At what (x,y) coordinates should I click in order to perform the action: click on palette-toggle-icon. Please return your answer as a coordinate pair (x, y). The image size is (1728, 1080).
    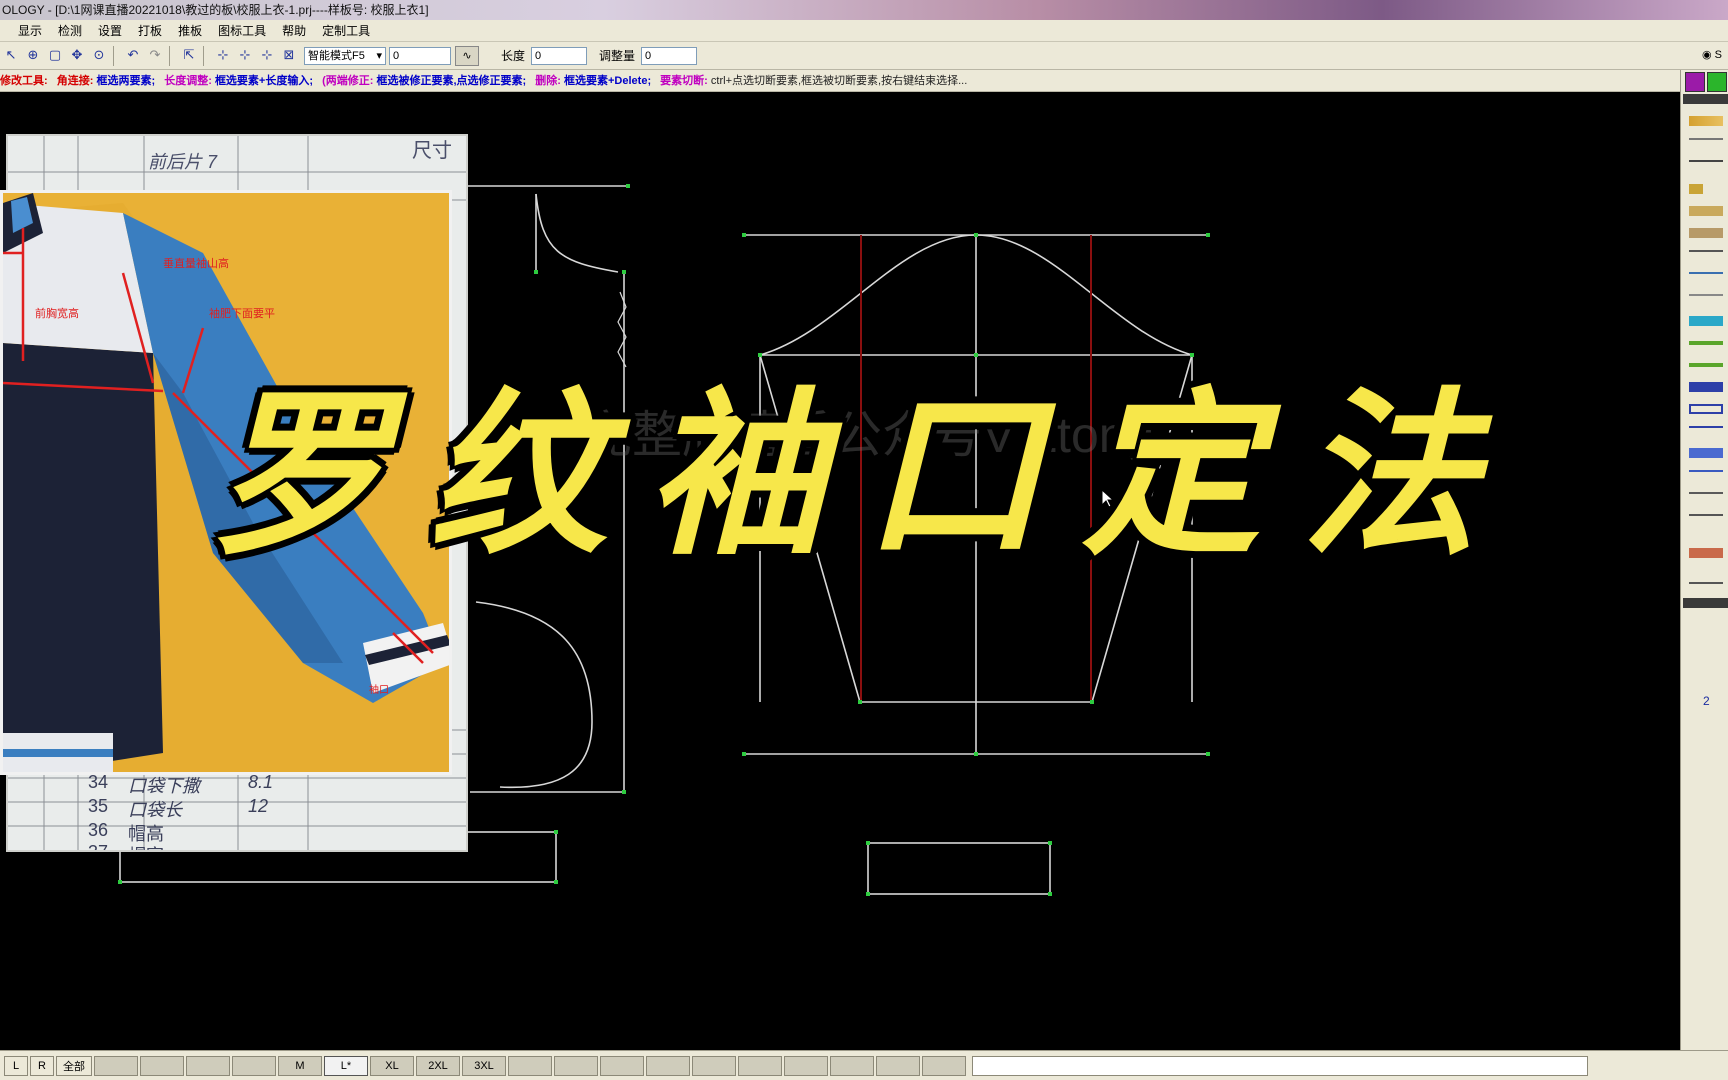
    Looking at the image, I should click on (1695, 82).